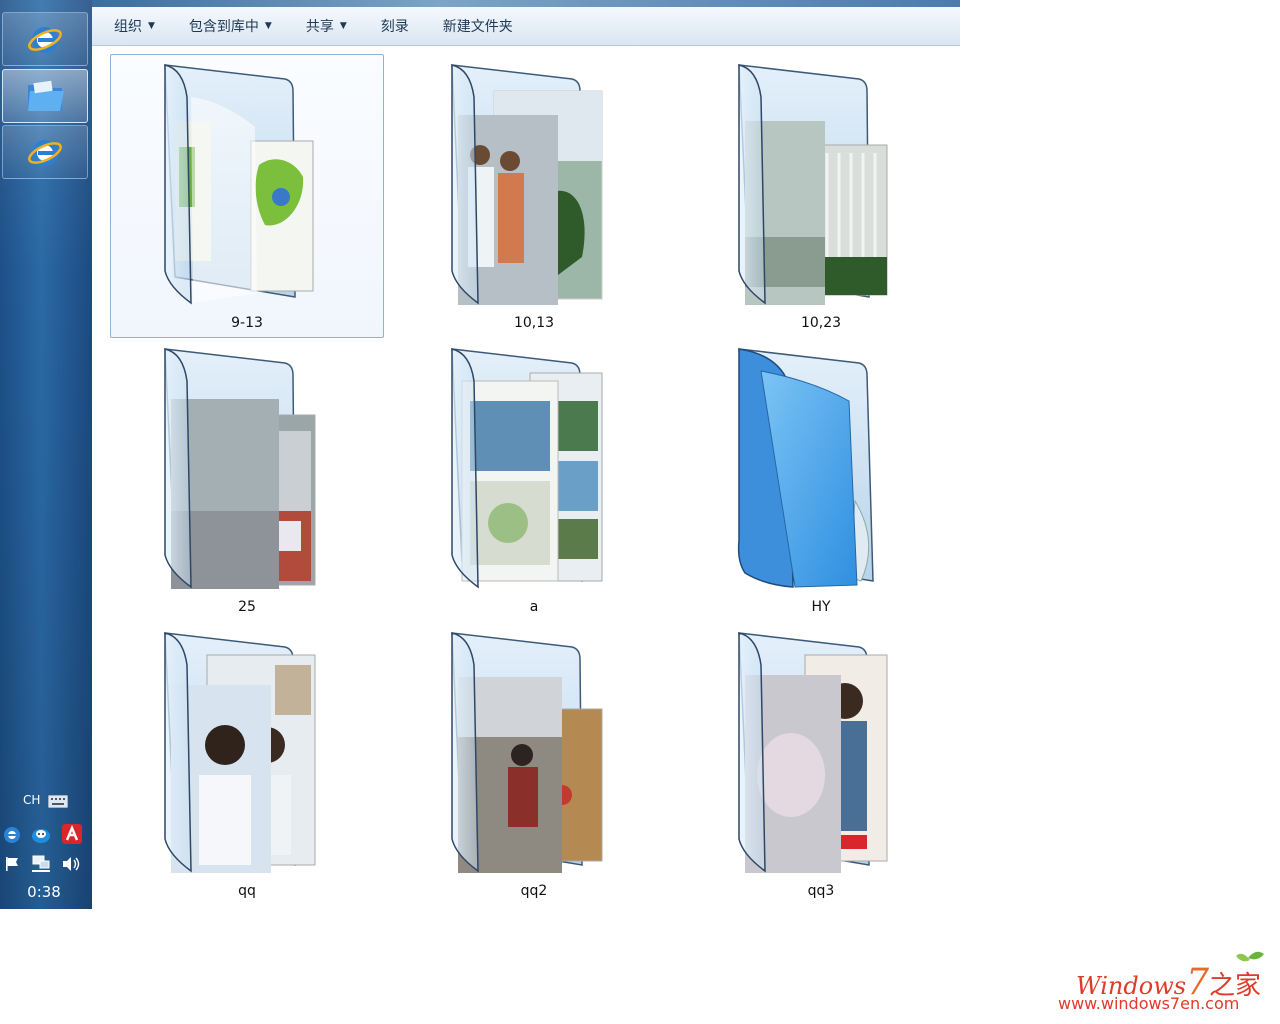  What do you see at coordinates (319, 27) in the screenshot?
I see `share-label: 共享` at bounding box center [319, 27].